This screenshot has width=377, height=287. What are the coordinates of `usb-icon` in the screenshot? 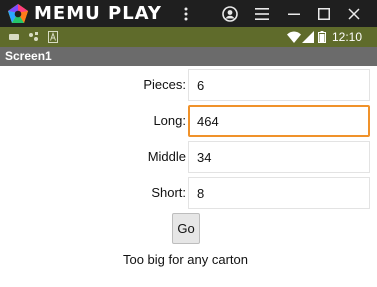 It's located at (33, 36).